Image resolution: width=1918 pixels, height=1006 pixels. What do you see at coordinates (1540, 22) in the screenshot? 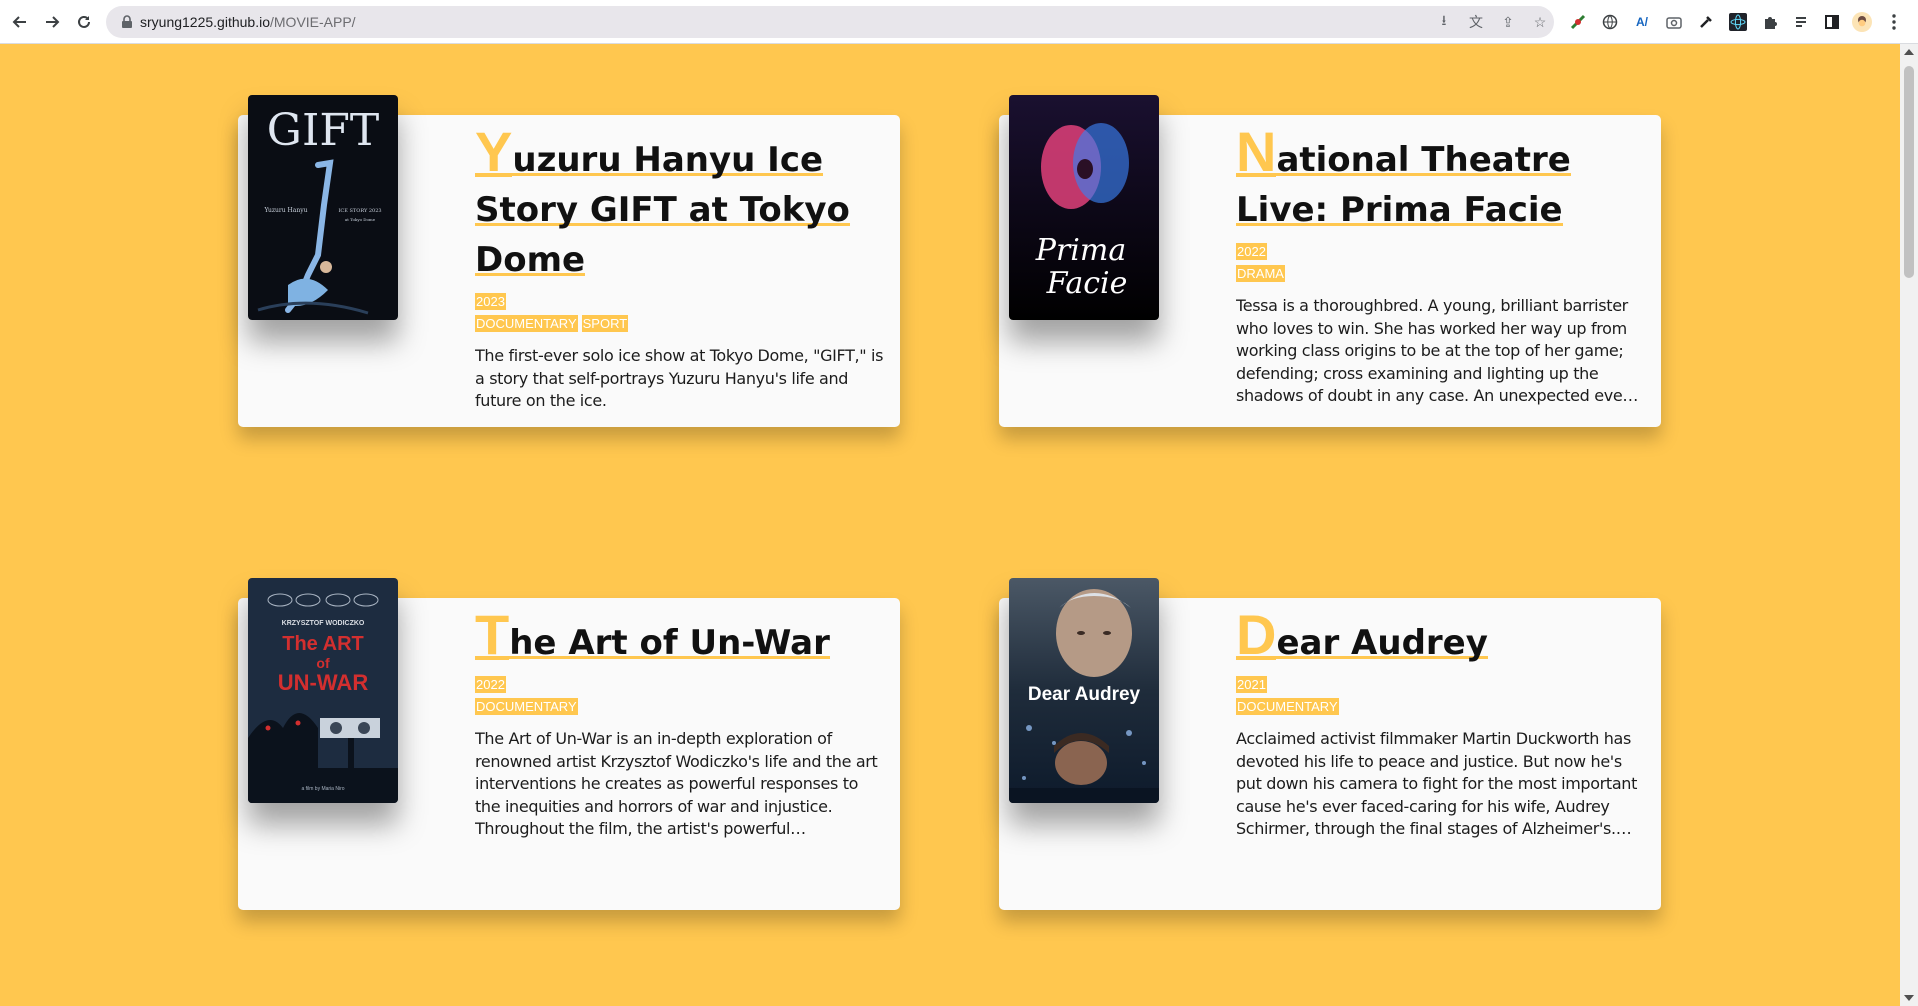
I see `bookmark-star-icon: ☆` at bounding box center [1540, 22].